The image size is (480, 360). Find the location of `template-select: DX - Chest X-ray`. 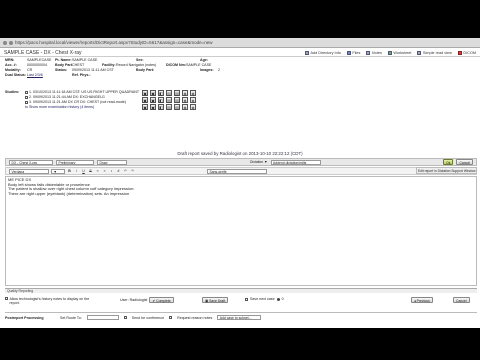

template-select: DX - Chest X-ray is located at coordinates (31, 162).